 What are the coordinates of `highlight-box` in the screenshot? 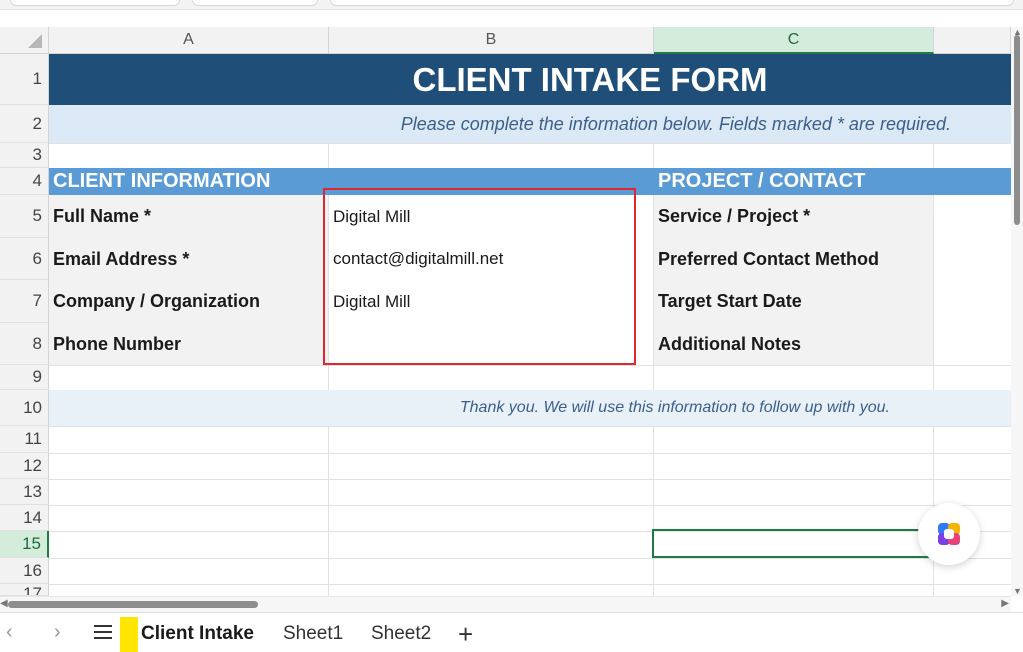 It's located at (479, 276).